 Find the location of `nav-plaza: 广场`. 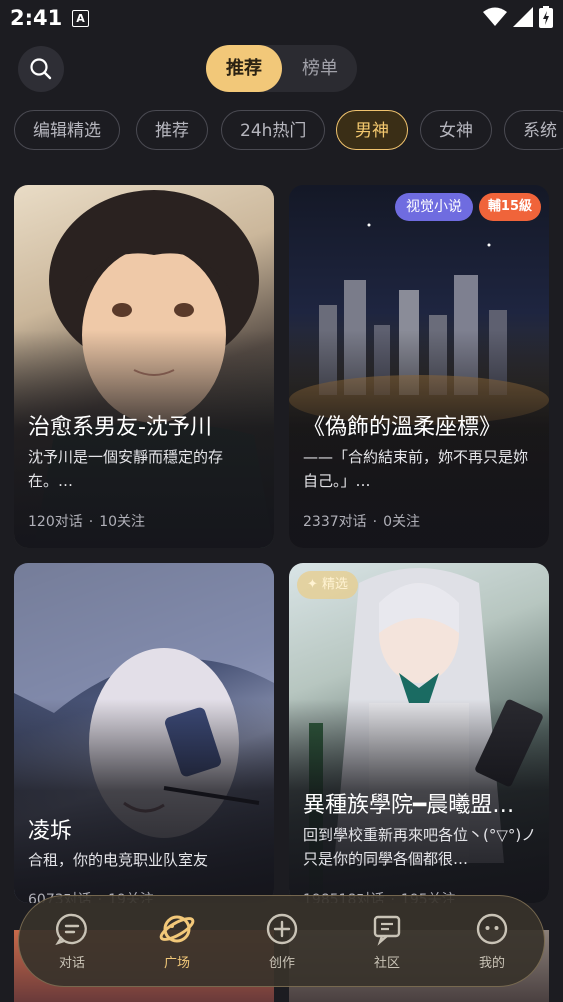

nav-plaza: 广场 is located at coordinates (177, 940).